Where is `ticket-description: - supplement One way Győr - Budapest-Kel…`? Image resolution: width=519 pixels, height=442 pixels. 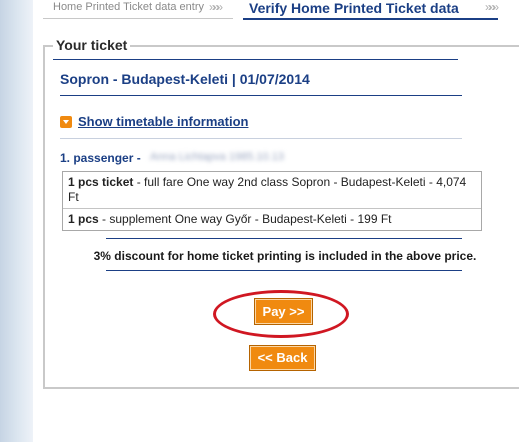
ticket-description: - supplement One way Győr - Budapest-Kel… is located at coordinates (245, 219).